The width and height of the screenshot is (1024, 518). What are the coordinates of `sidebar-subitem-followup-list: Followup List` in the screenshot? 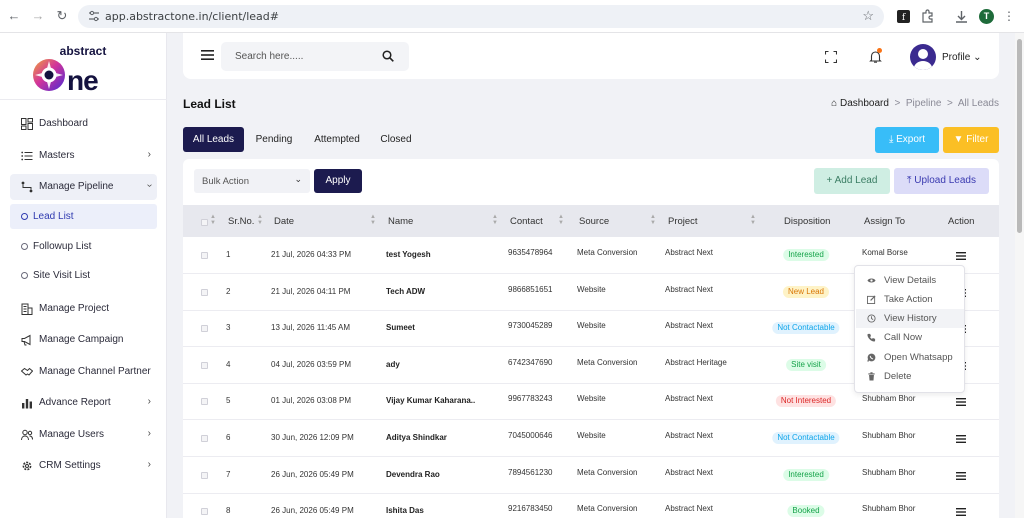 It's located at (83, 246).